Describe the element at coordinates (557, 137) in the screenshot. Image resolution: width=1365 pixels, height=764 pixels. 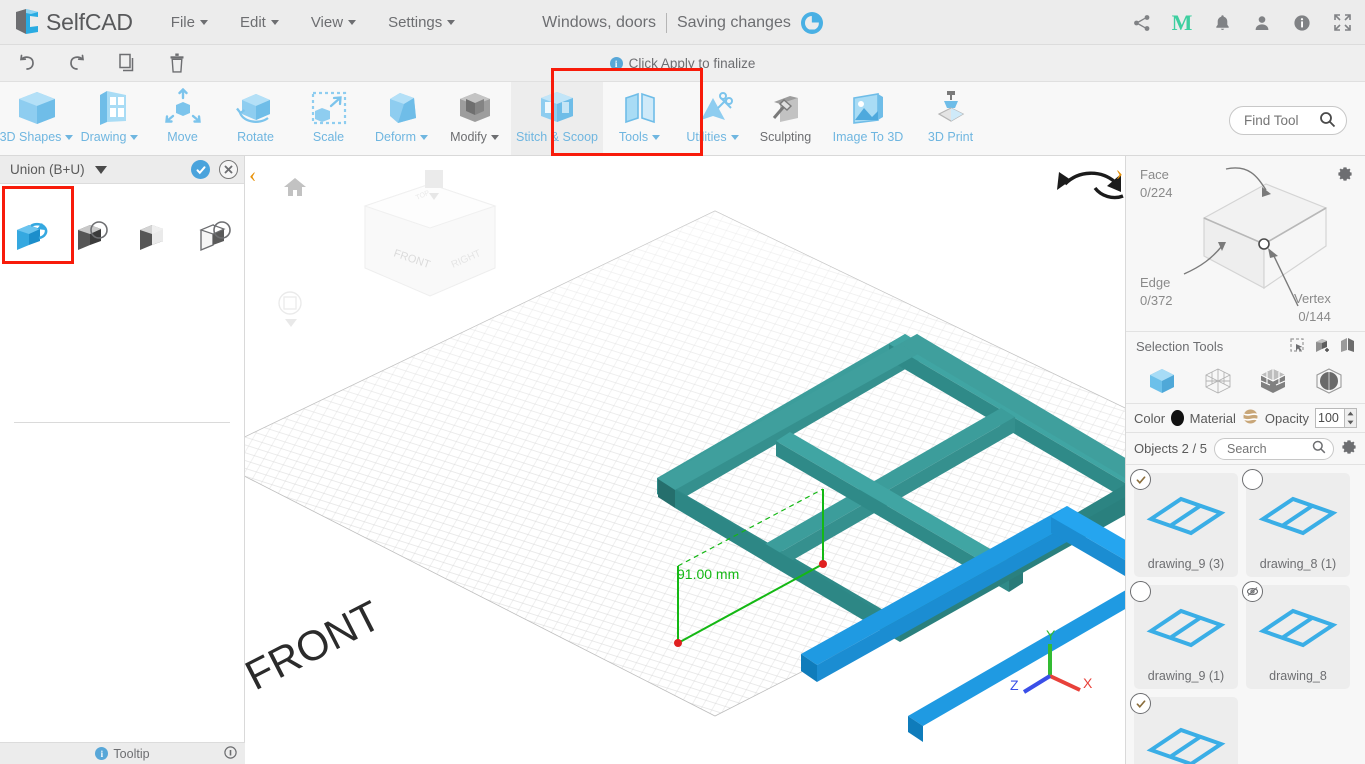
I see `ribbon-stitch-and-scoop-label: Stitch & Scoop` at that location.